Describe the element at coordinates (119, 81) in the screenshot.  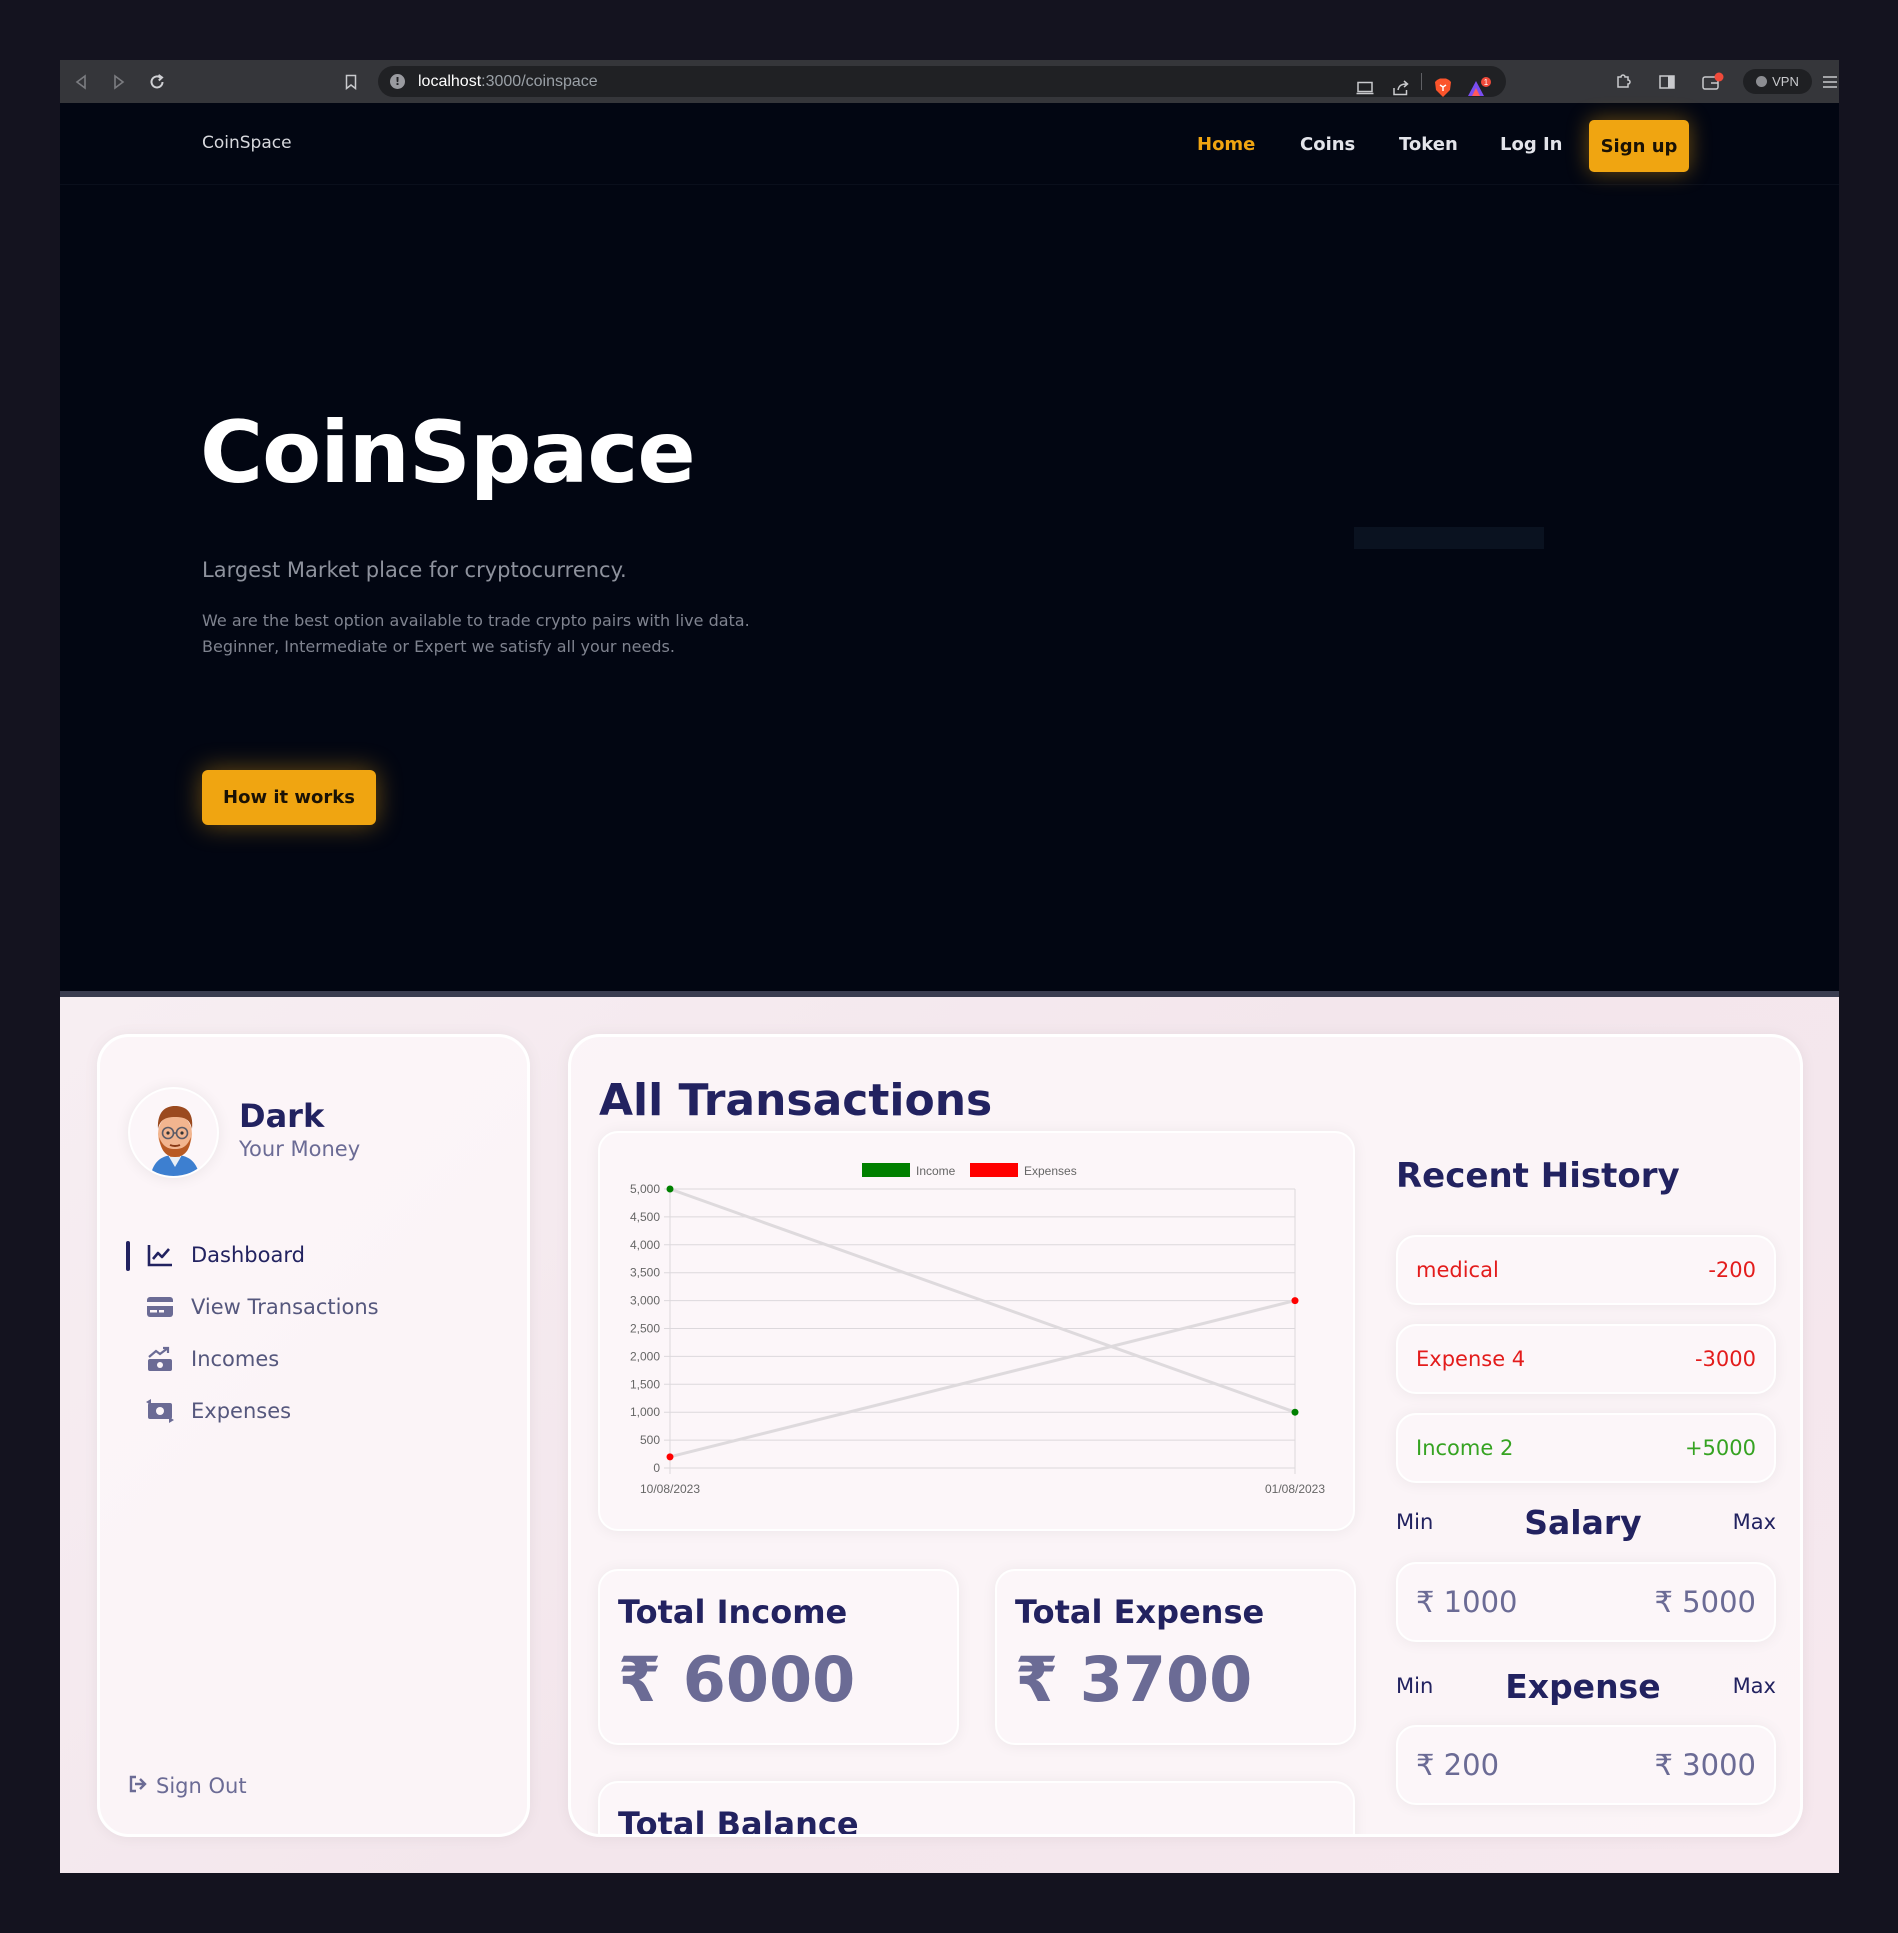
I see `forward-icon` at that location.